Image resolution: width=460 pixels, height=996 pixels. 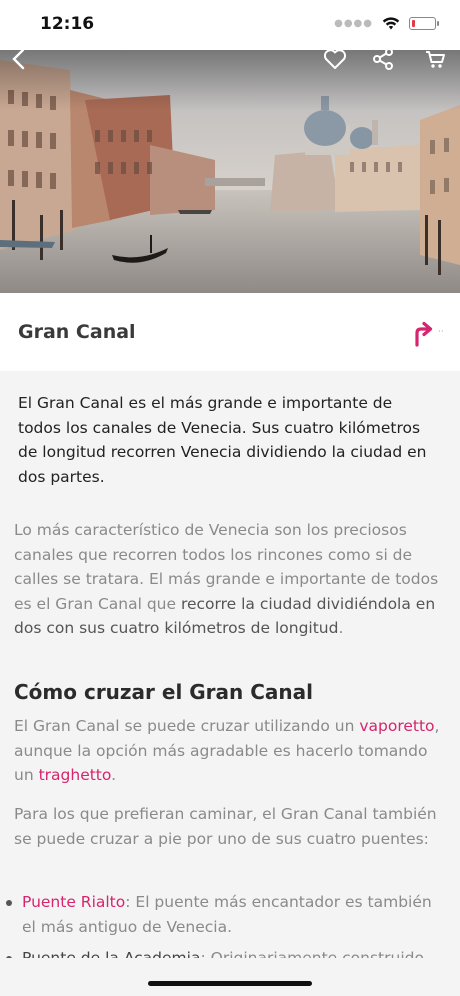 What do you see at coordinates (67, 24) in the screenshot?
I see `status-time: 12:16` at bounding box center [67, 24].